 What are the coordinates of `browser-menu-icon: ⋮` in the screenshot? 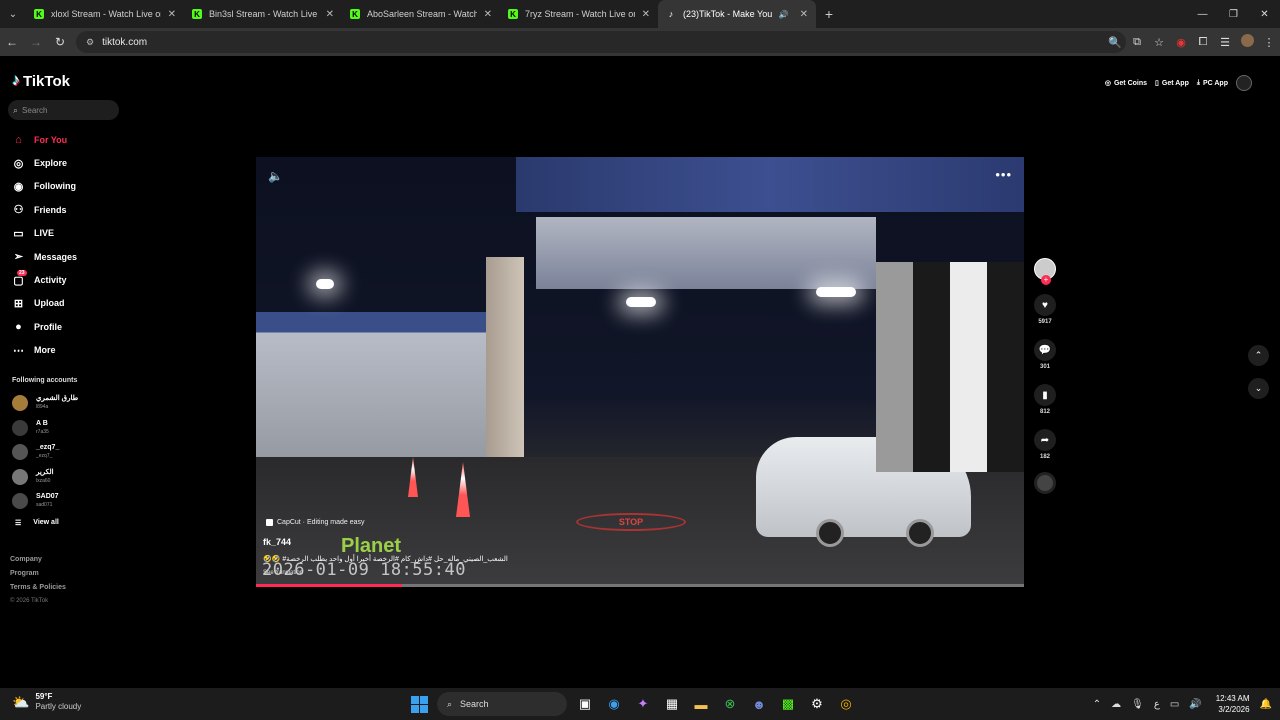 It's located at (1269, 42).